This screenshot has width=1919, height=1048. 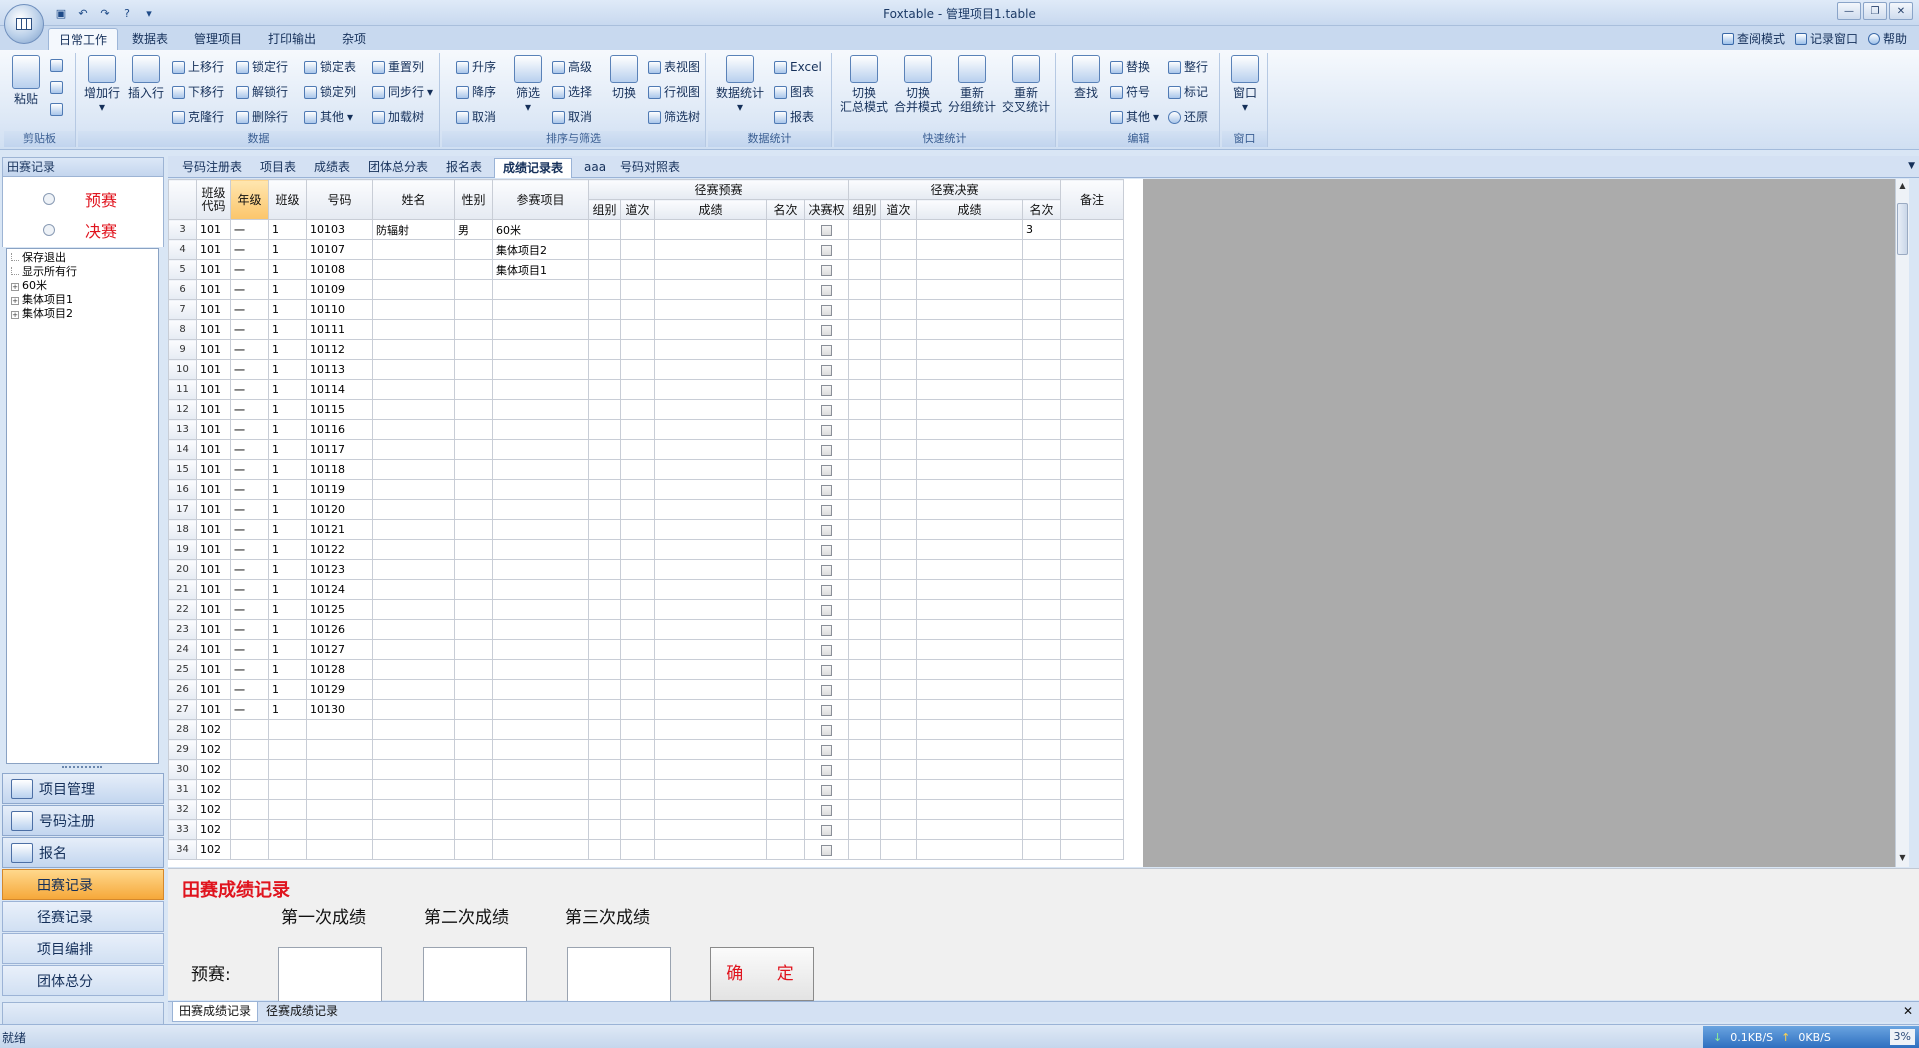 I want to click on cell-pscore, so click(x=710, y=689).